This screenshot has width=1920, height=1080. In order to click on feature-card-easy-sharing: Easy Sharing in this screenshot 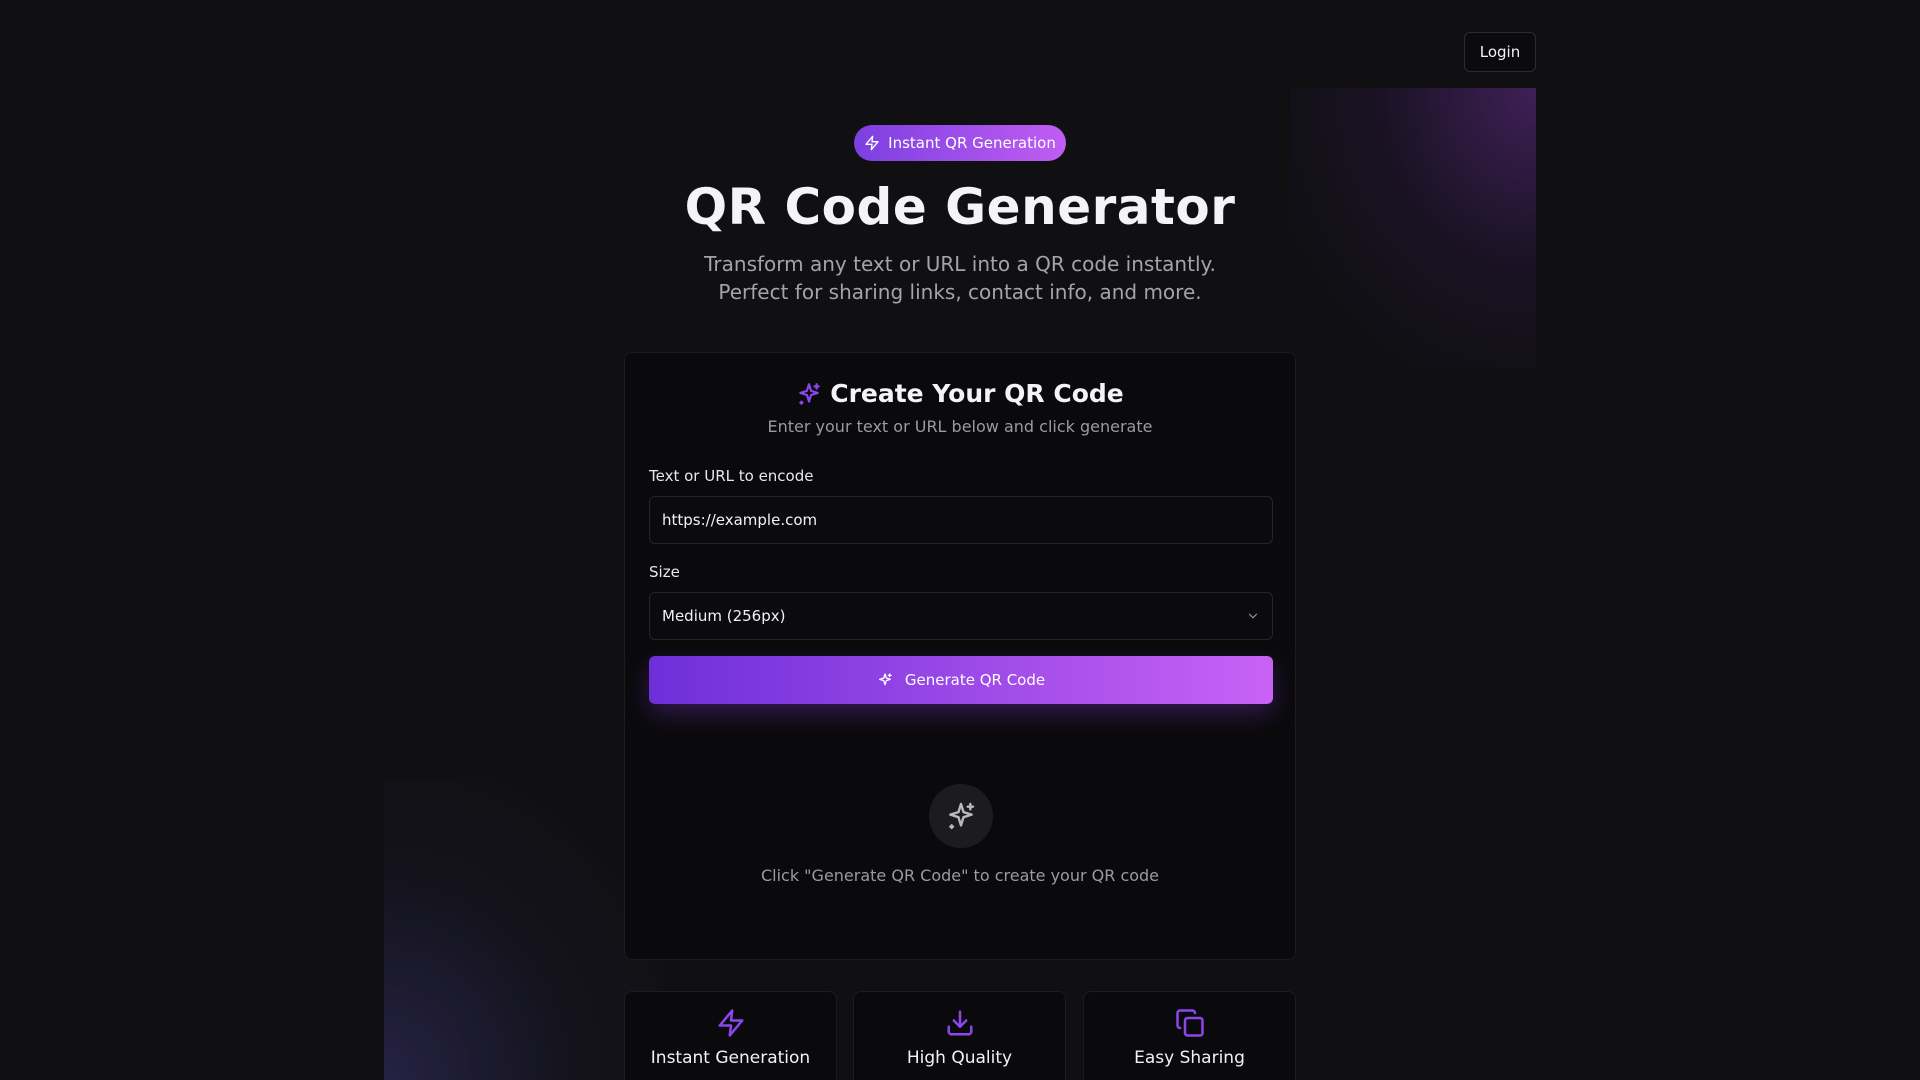, I will do `click(1189, 1035)`.